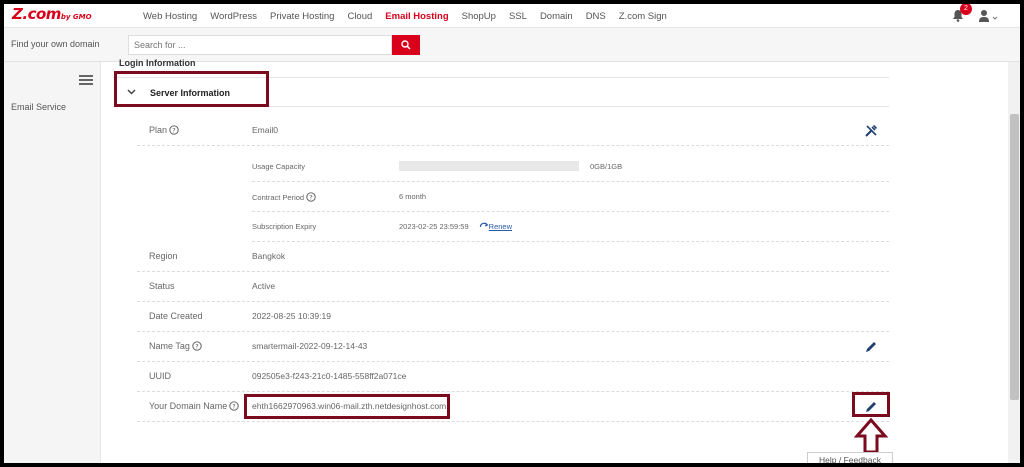 This screenshot has height=467, width=1024. What do you see at coordinates (489, 166) in the screenshot?
I see `usage-progress-bar` at bounding box center [489, 166].